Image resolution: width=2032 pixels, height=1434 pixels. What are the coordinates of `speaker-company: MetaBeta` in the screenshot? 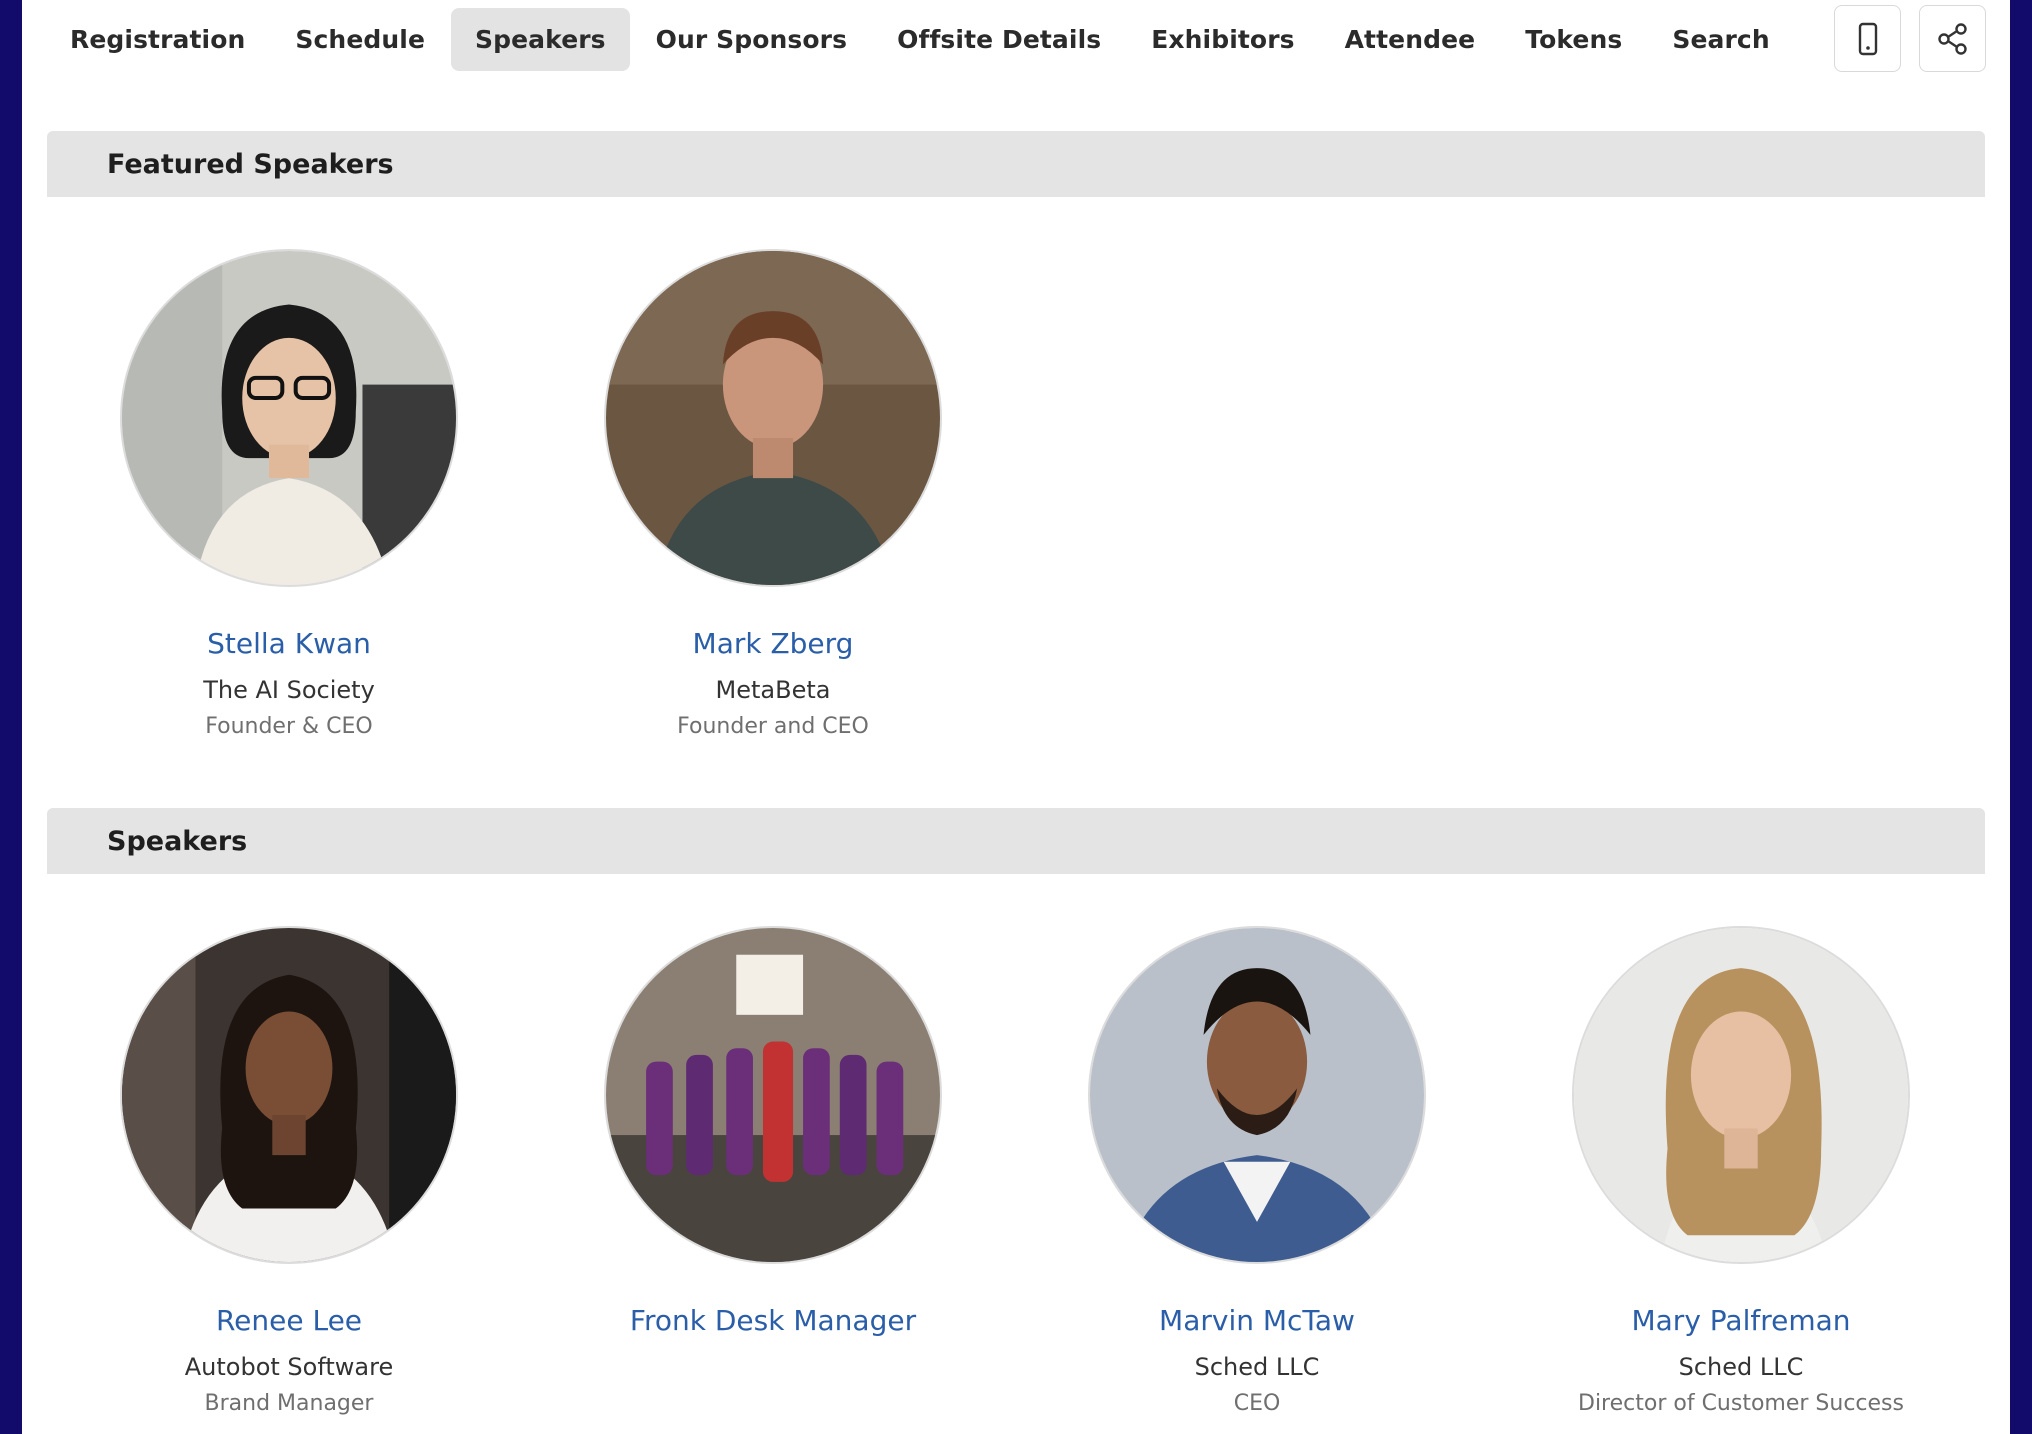 It's located at (773, 690).